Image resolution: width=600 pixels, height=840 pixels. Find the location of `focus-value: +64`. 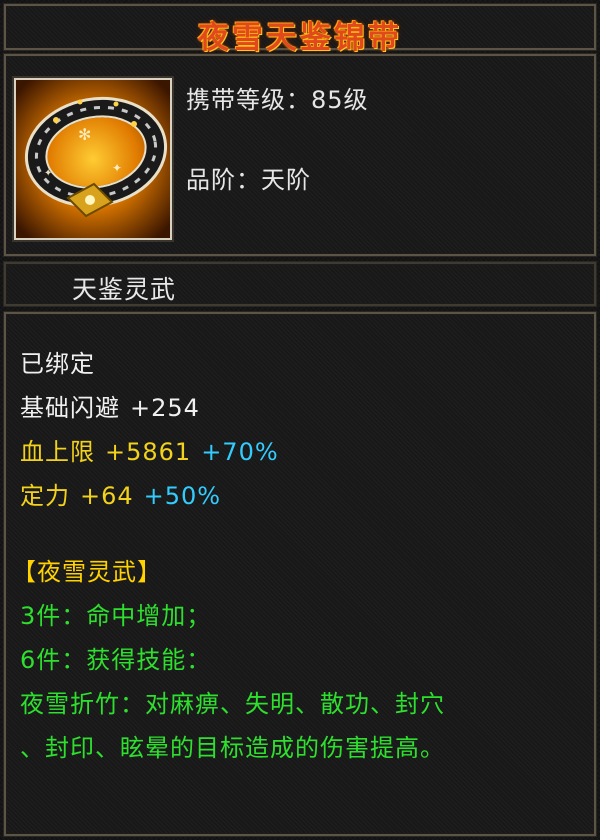

focus-value: +64 is located at coordinates (107, 496).